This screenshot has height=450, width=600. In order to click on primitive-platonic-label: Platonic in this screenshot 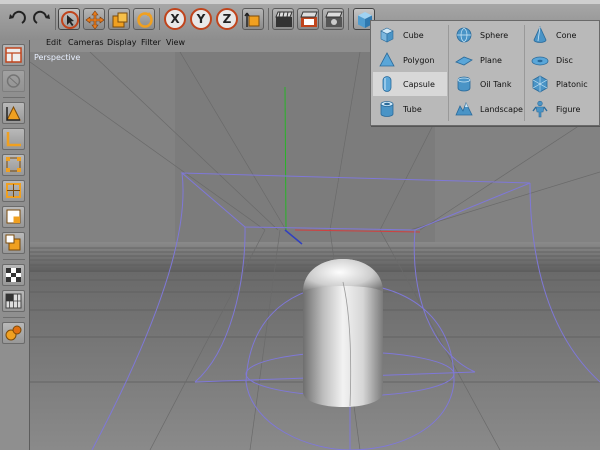, I will do `click(572, 84)`.